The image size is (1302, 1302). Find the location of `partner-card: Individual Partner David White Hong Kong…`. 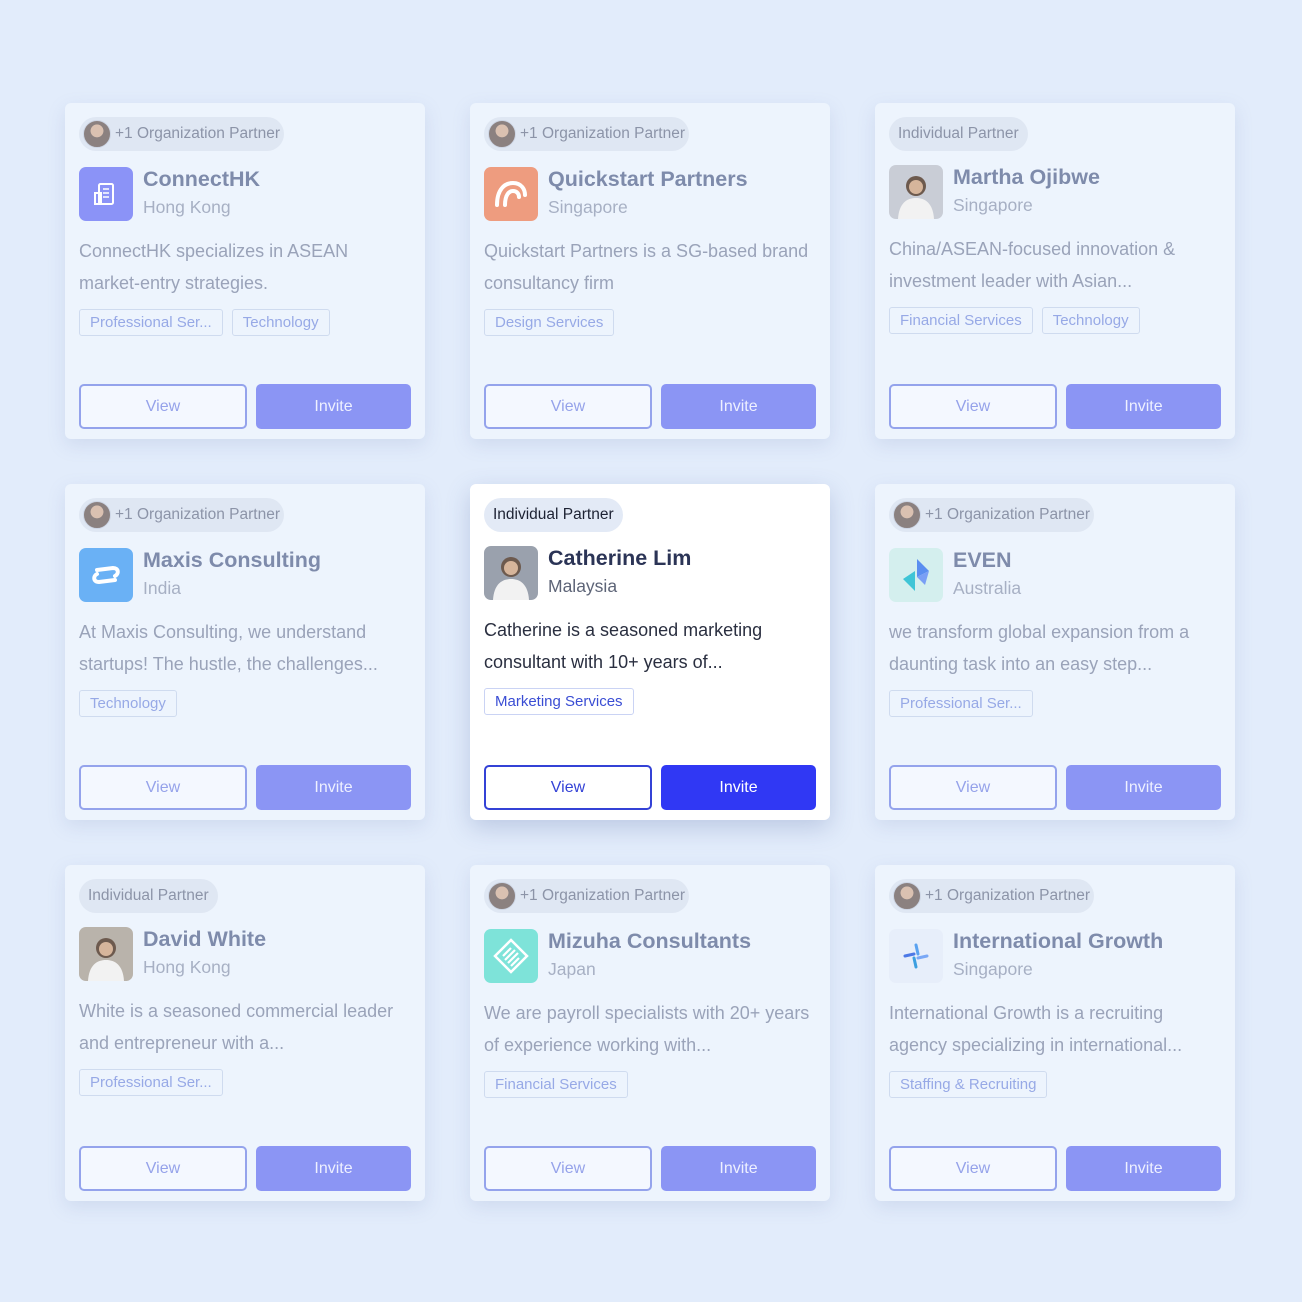

partner-card: Individual Partner David White Hong Kong… is located at coordinates (245, 1033).